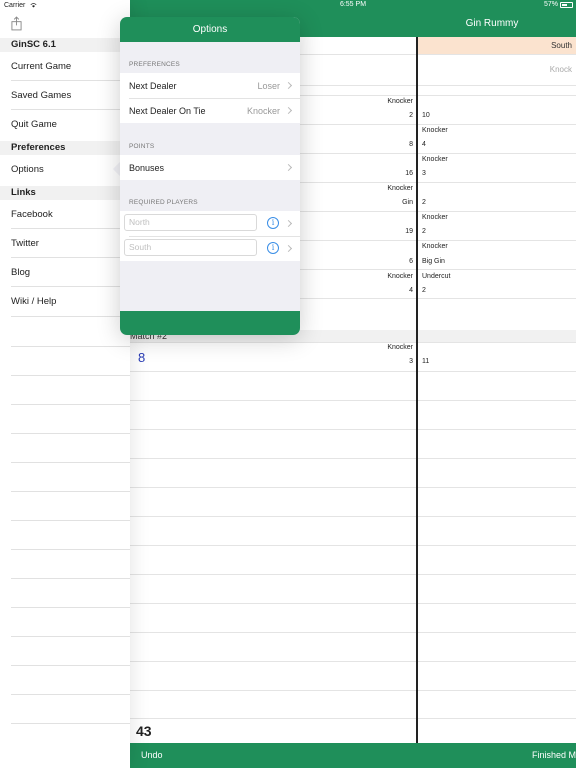 Image resolution: width=576 pixels, height=768 pixels. Describe the element at coordinates (33, 5) in the screenshot. I see `wifi-icon` at that location.